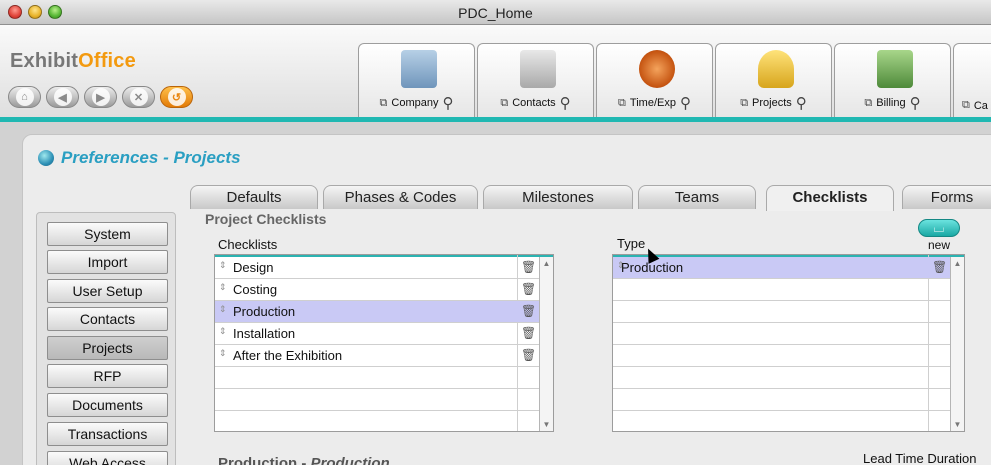 This screenshot has height=465, width=991. I want to click on refresh-icon: ↺, so click(176, 97).